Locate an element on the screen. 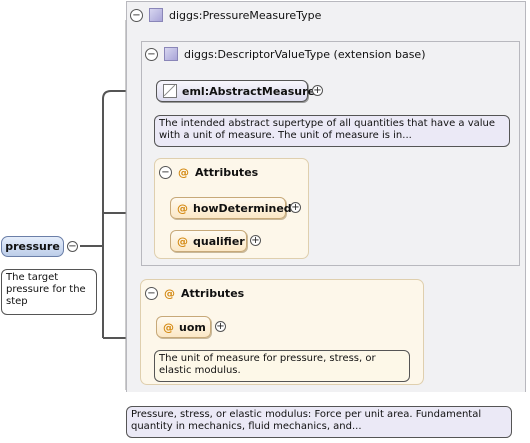 Image resolution: width=530 pixels, height=443 pixels. inner-attributes-header: − @ Attributes is located at coordinates (208, 172).